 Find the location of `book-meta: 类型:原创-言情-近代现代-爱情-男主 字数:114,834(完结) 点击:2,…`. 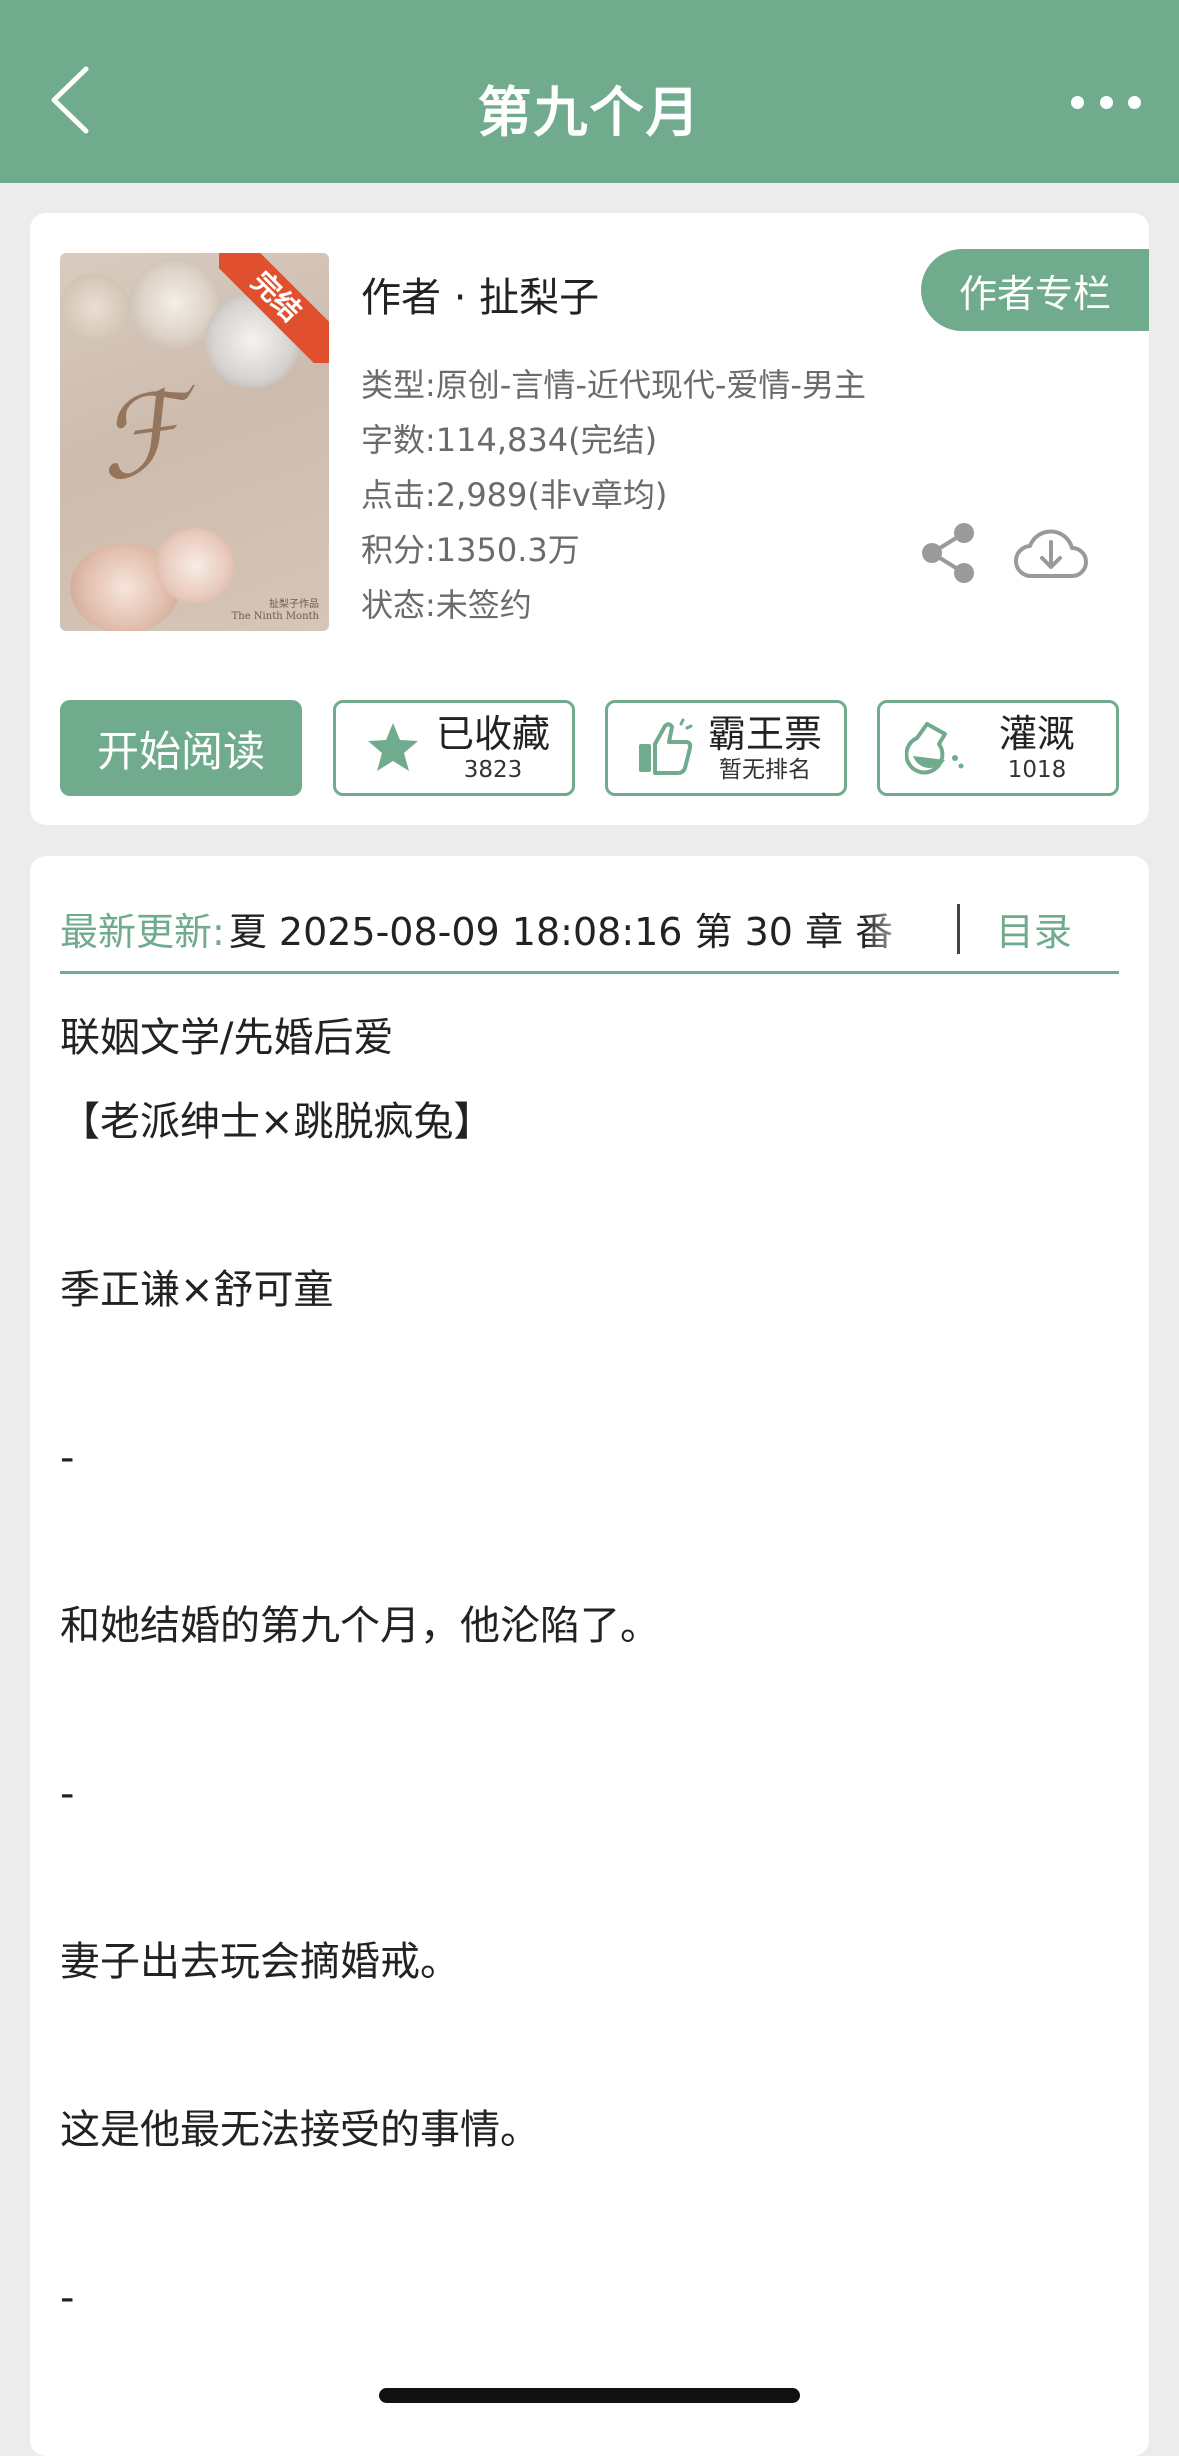

book-meta: 类型:原创-言情-近代现代-爱情-男主 字数:114,834(完结) 点击:2,… is located at coordinates (613, 495).